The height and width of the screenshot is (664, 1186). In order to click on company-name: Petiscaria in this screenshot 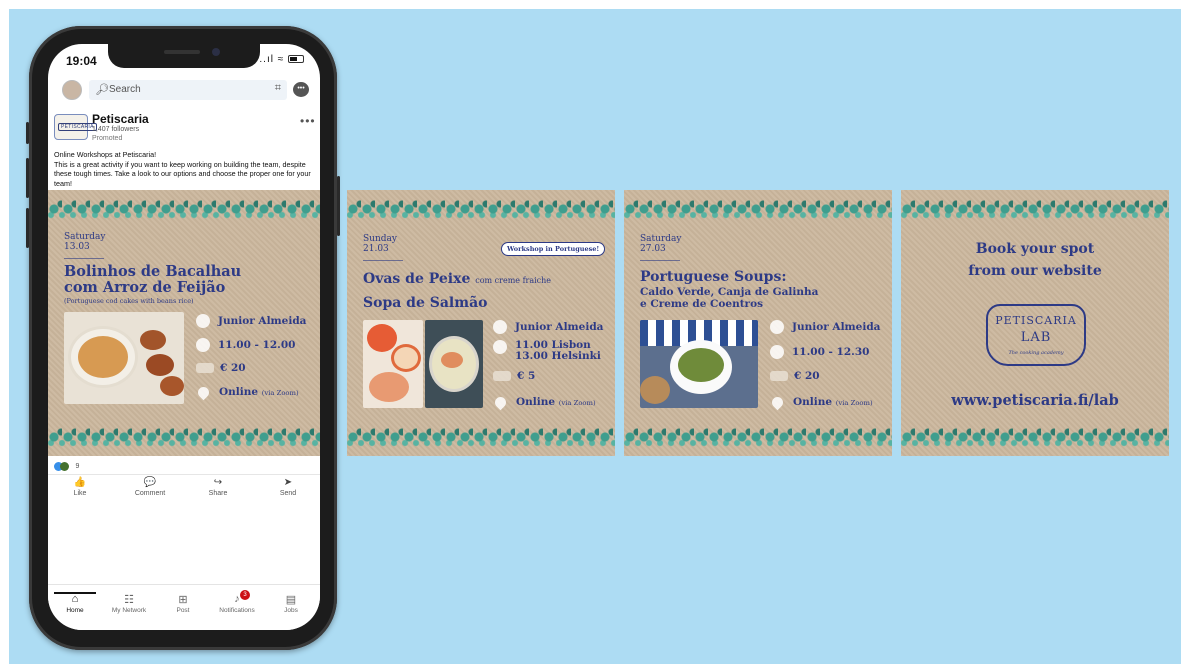, I will do `click(120, 119)`.